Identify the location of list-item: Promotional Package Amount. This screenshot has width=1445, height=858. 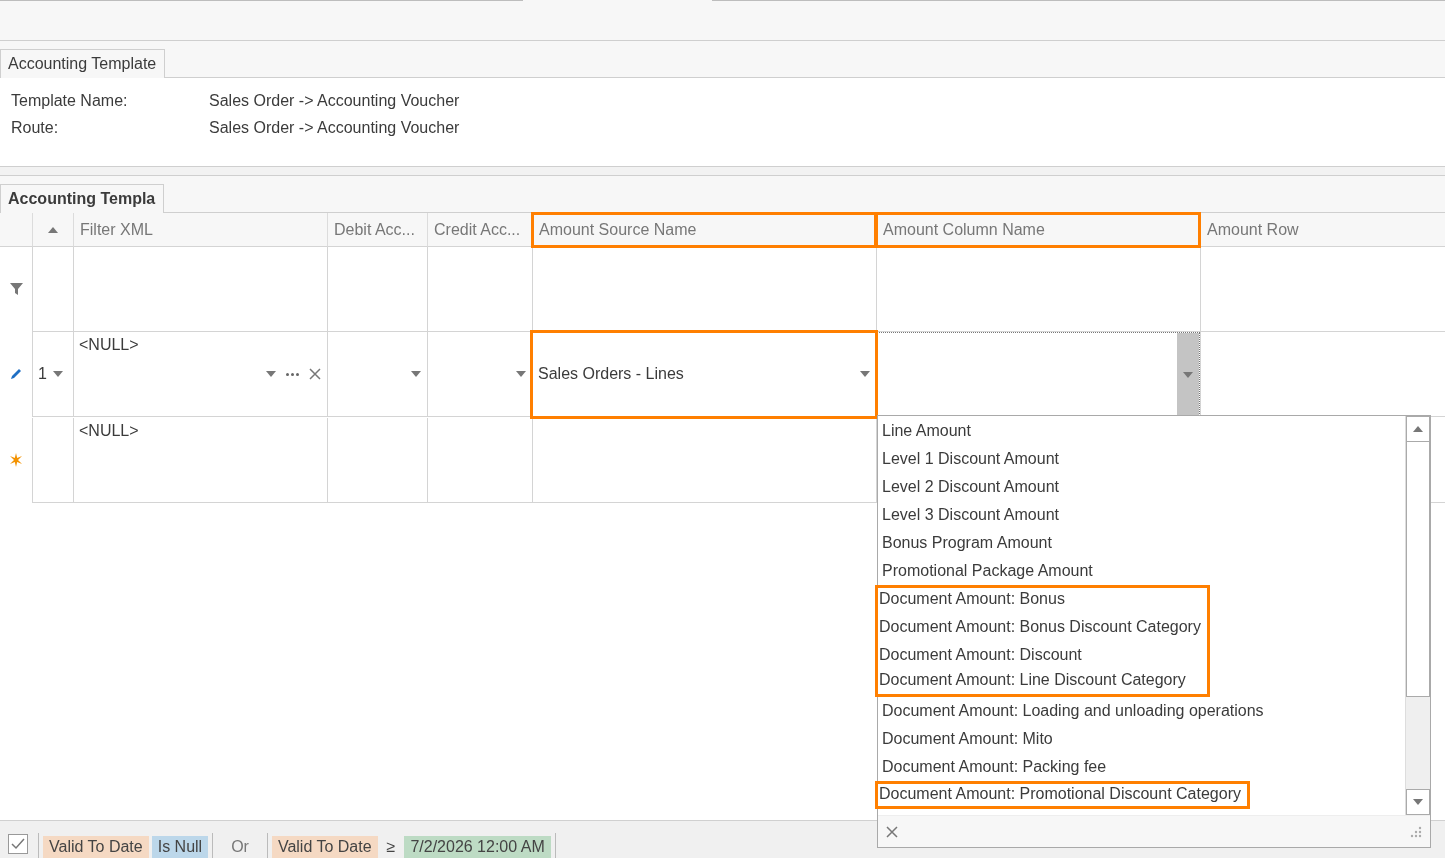
(988, 571).